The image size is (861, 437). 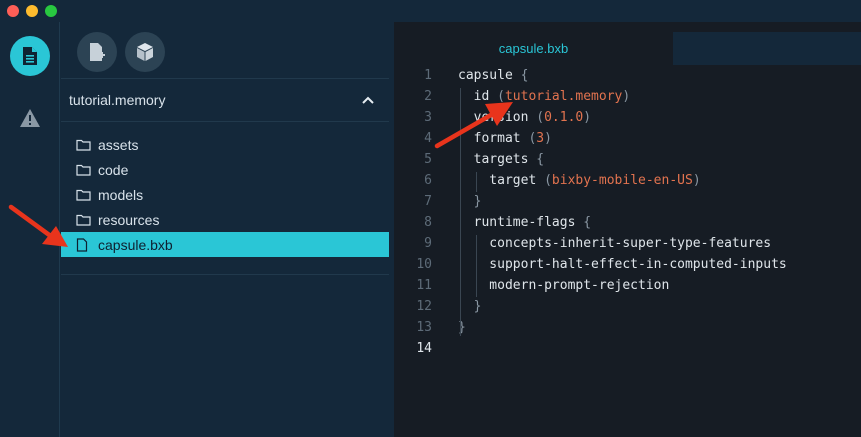 I want to click on code-text: targets {, so click(x=501, y=159).